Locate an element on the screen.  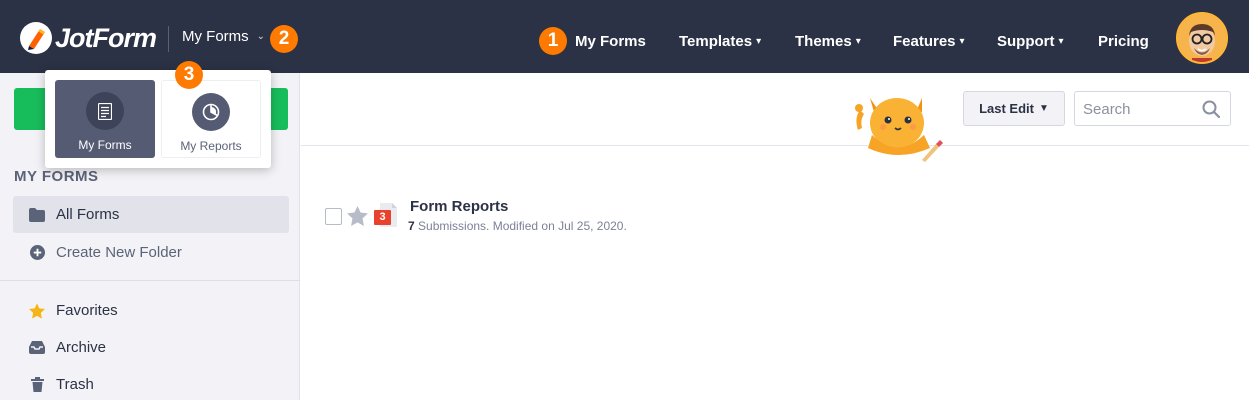
forms-switcher-dropdown: My Forms ⌄ is located at coordinates (223, 36).